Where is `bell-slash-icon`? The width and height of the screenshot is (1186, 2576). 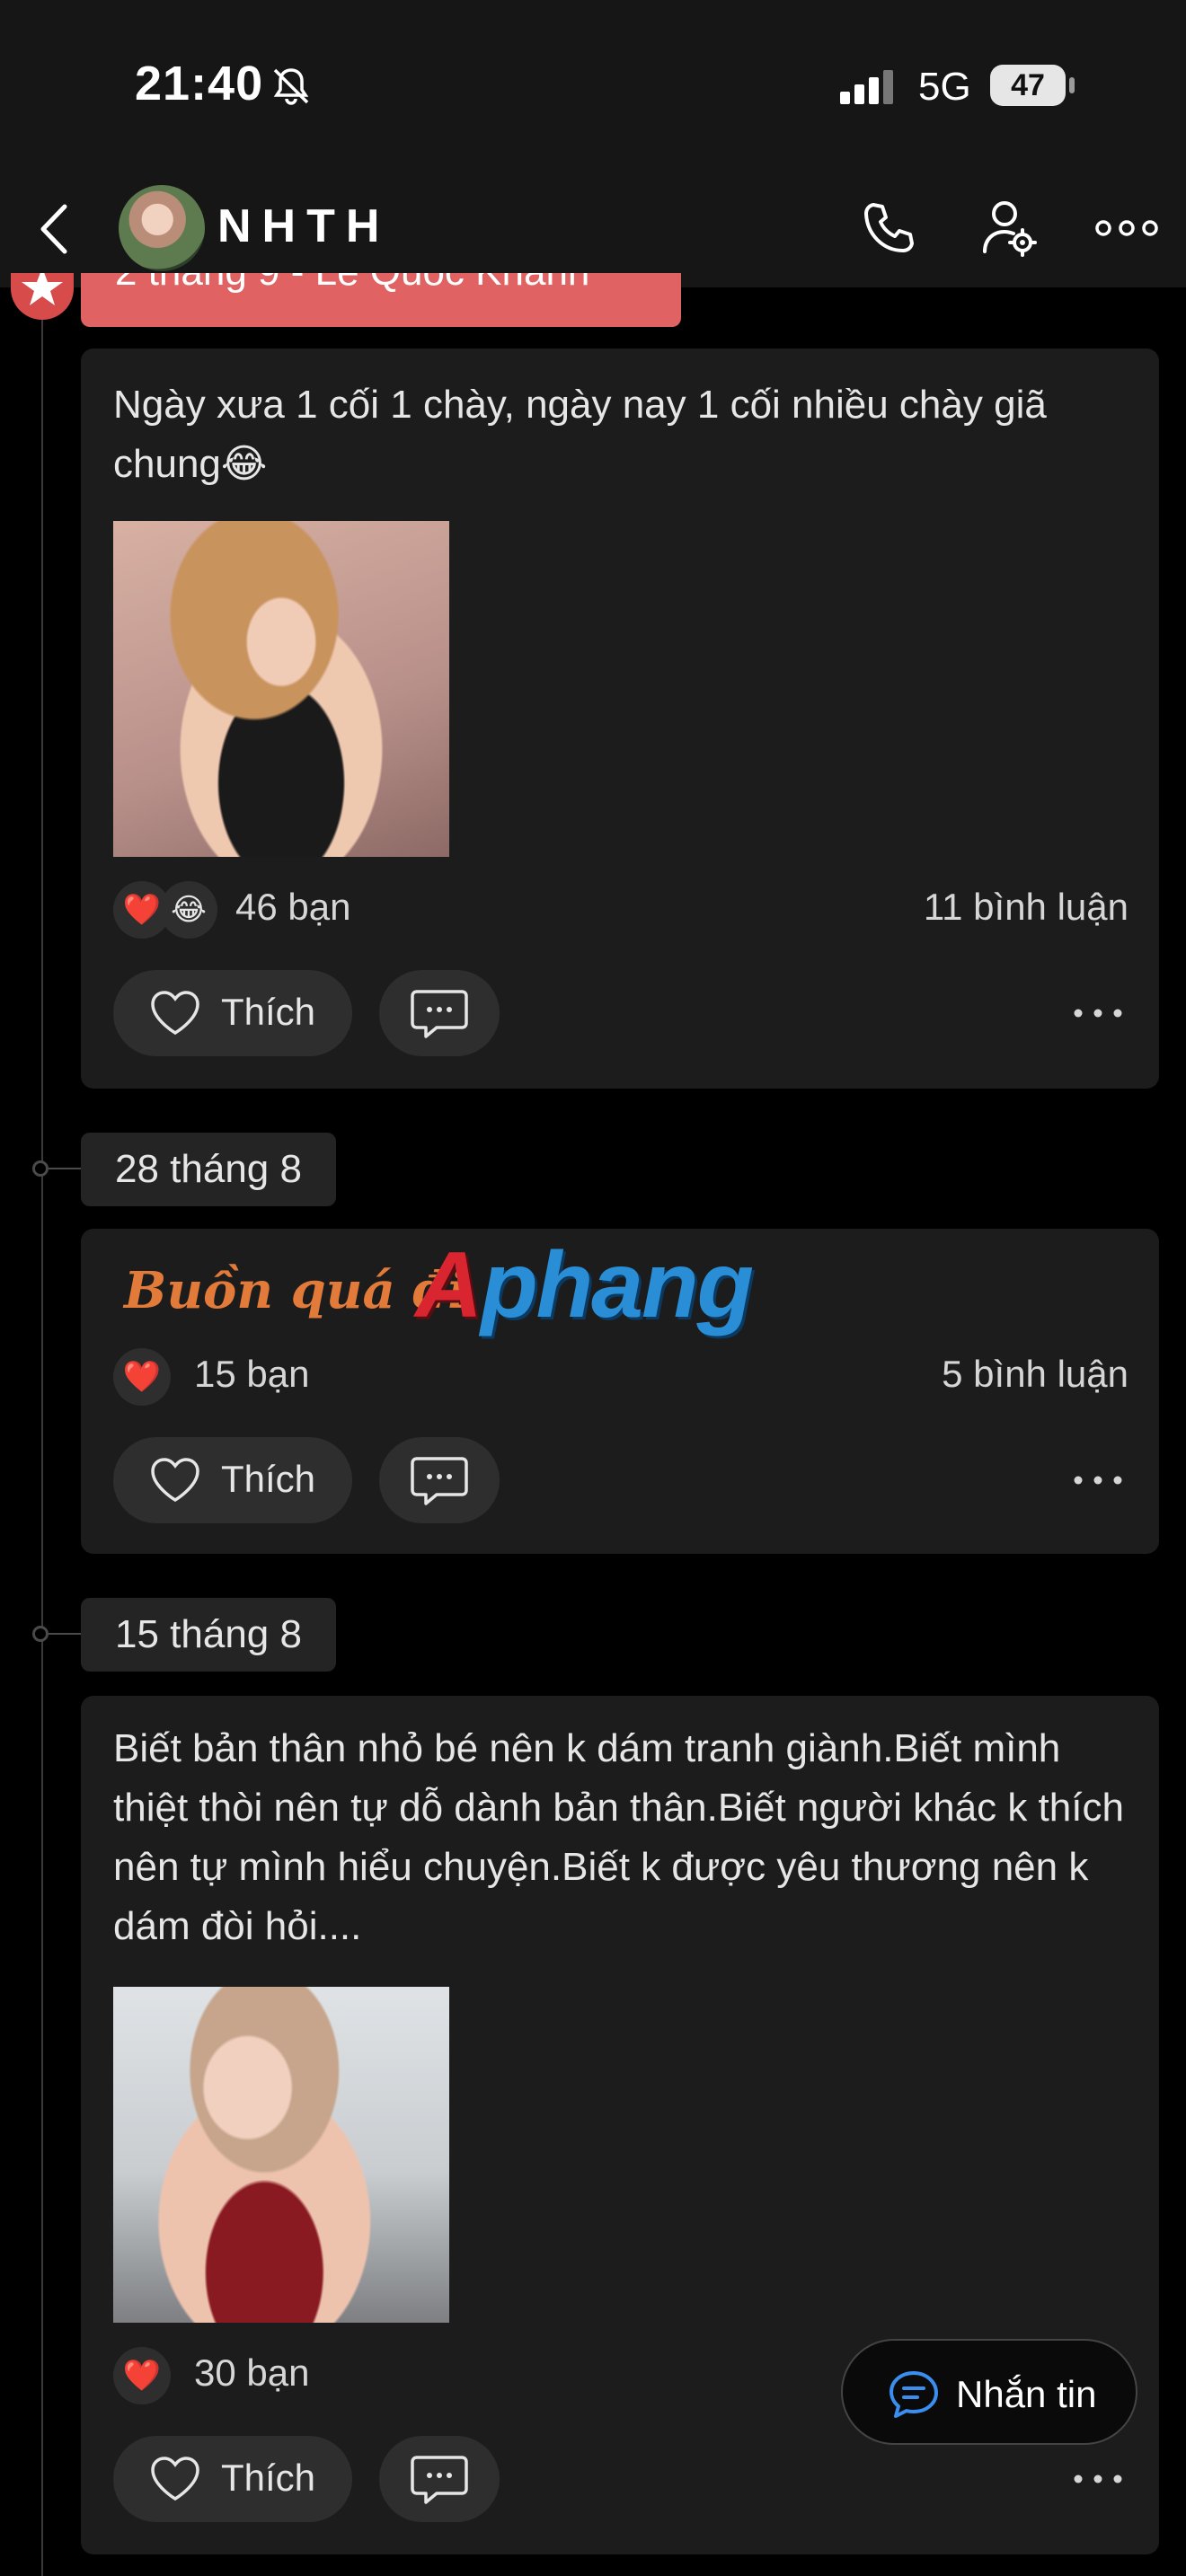
bell-slash-icon is located at coordinates (291, 86).